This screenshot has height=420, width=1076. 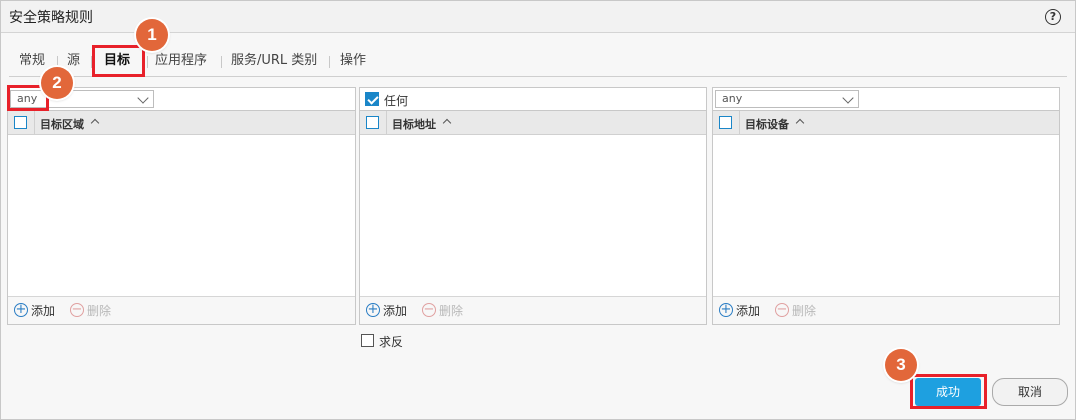 What do you see at coordinates (725, 122) in the screenshot?
I see `device-select-all-checkbox` at bounding box center [725, 122].